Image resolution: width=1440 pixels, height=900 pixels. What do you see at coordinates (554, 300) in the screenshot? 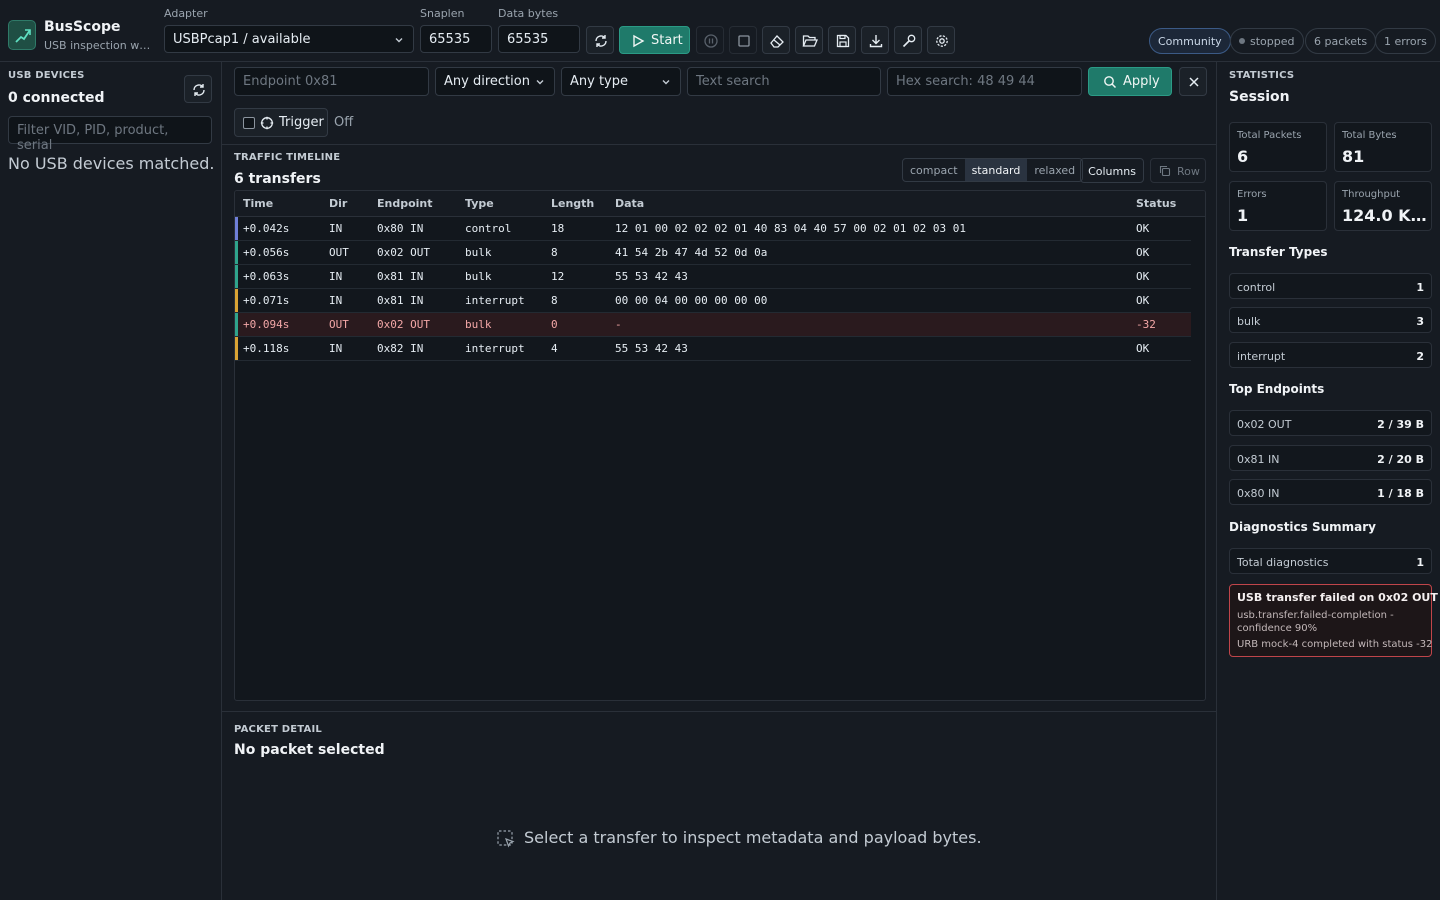
I see `cell-length: 8` at bounding box center [554, 300].